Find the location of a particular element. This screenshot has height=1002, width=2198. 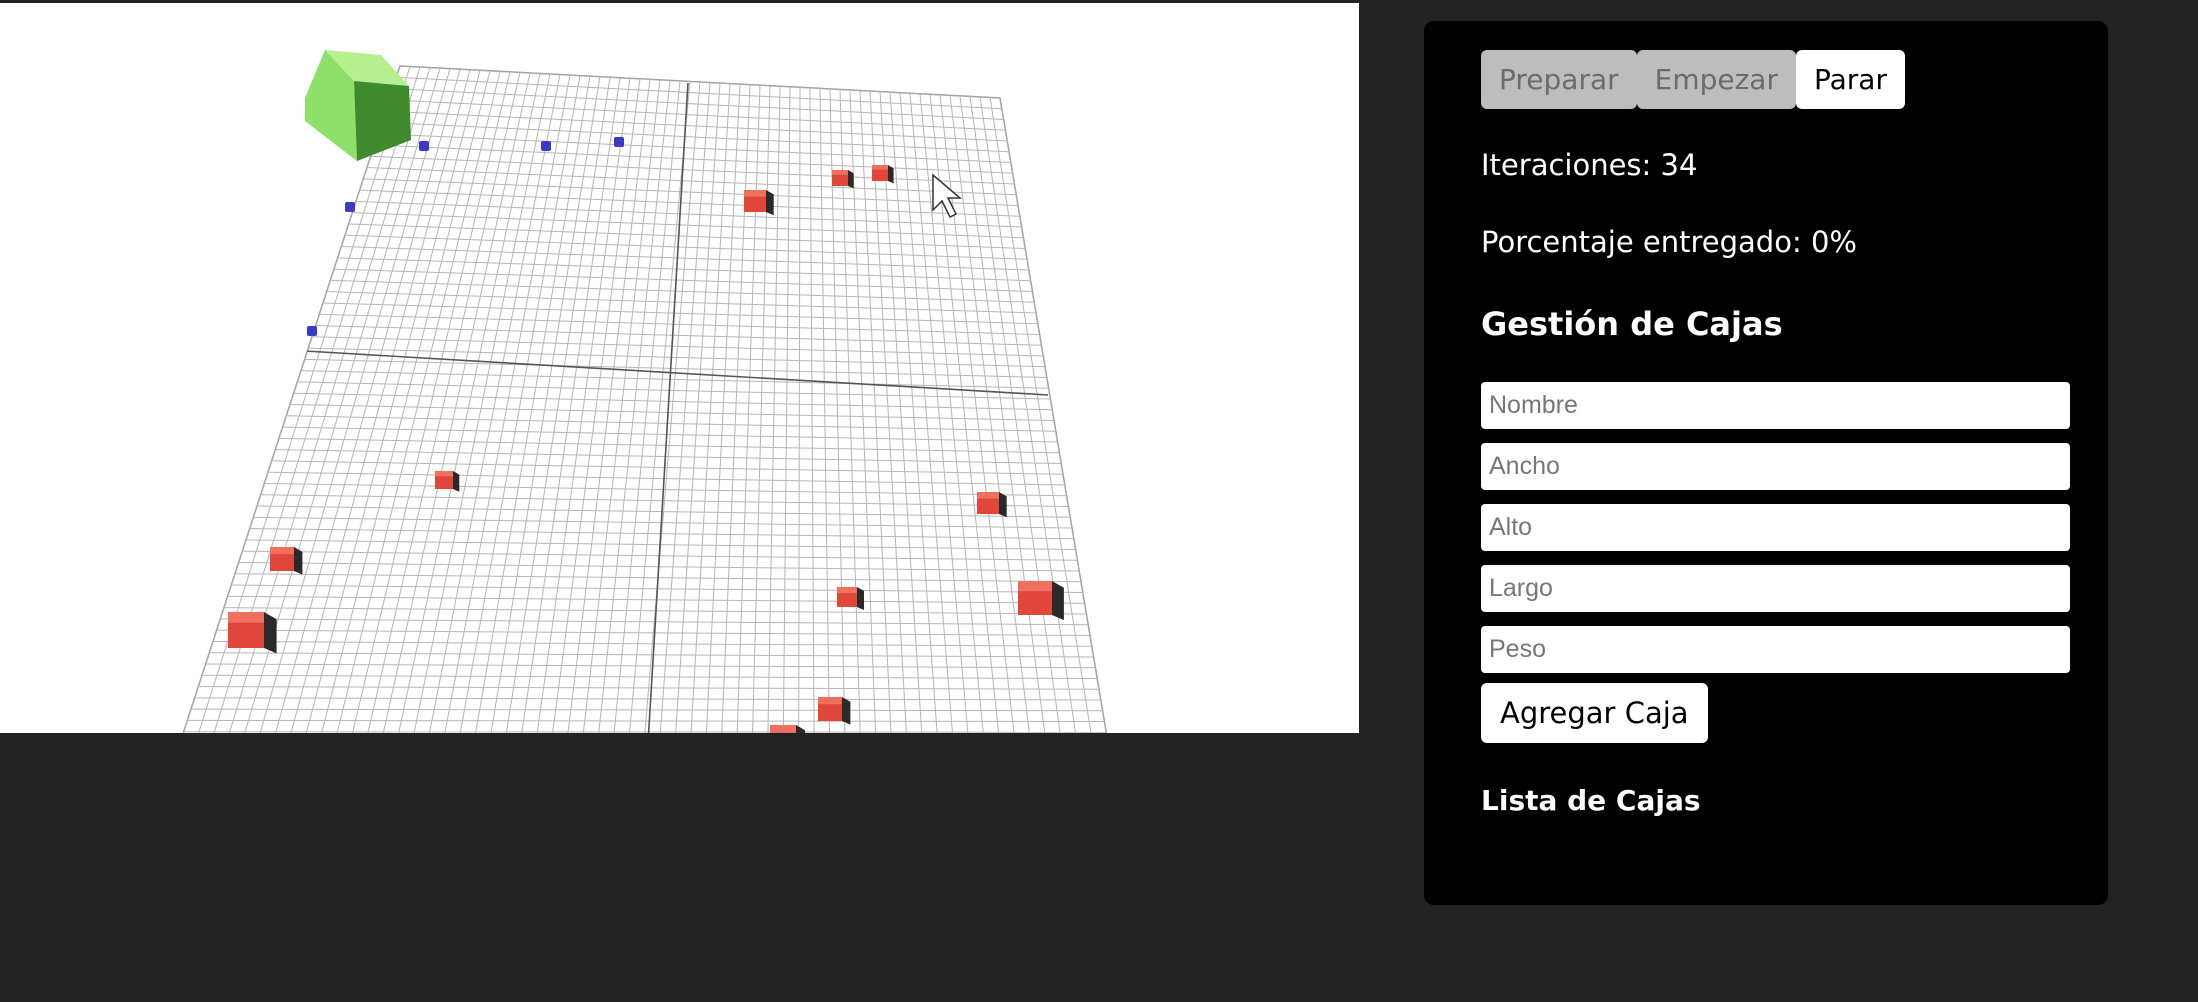

iterations-counter: Iteraciones: 34 is located at coordinates (1589, 165).